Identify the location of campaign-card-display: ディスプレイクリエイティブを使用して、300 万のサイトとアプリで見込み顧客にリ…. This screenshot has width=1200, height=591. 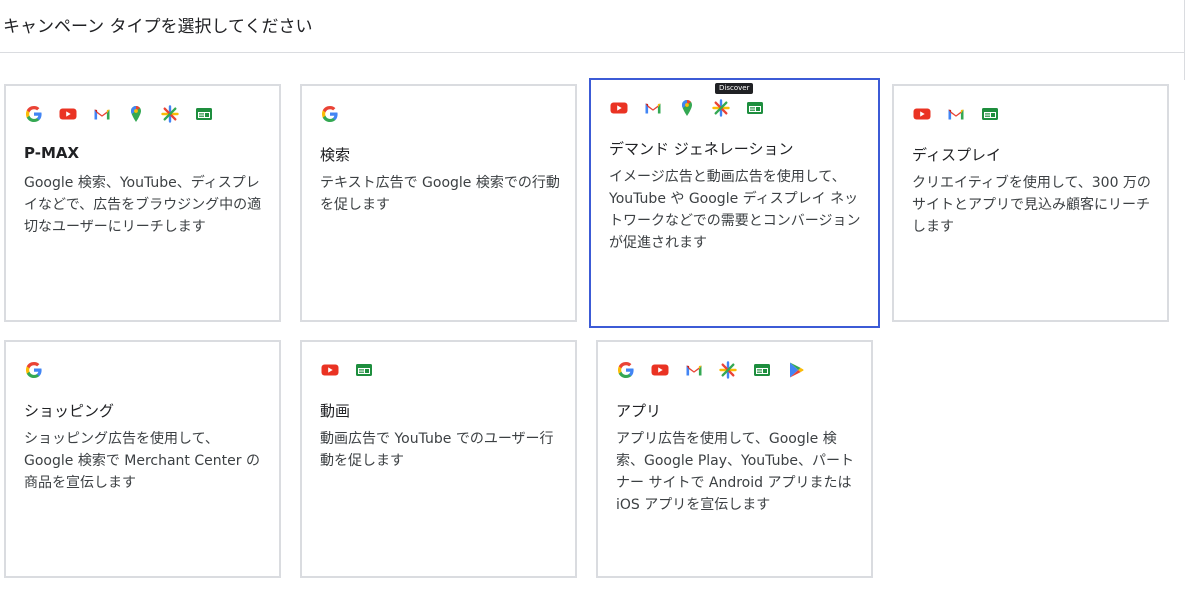
(1030, 203).